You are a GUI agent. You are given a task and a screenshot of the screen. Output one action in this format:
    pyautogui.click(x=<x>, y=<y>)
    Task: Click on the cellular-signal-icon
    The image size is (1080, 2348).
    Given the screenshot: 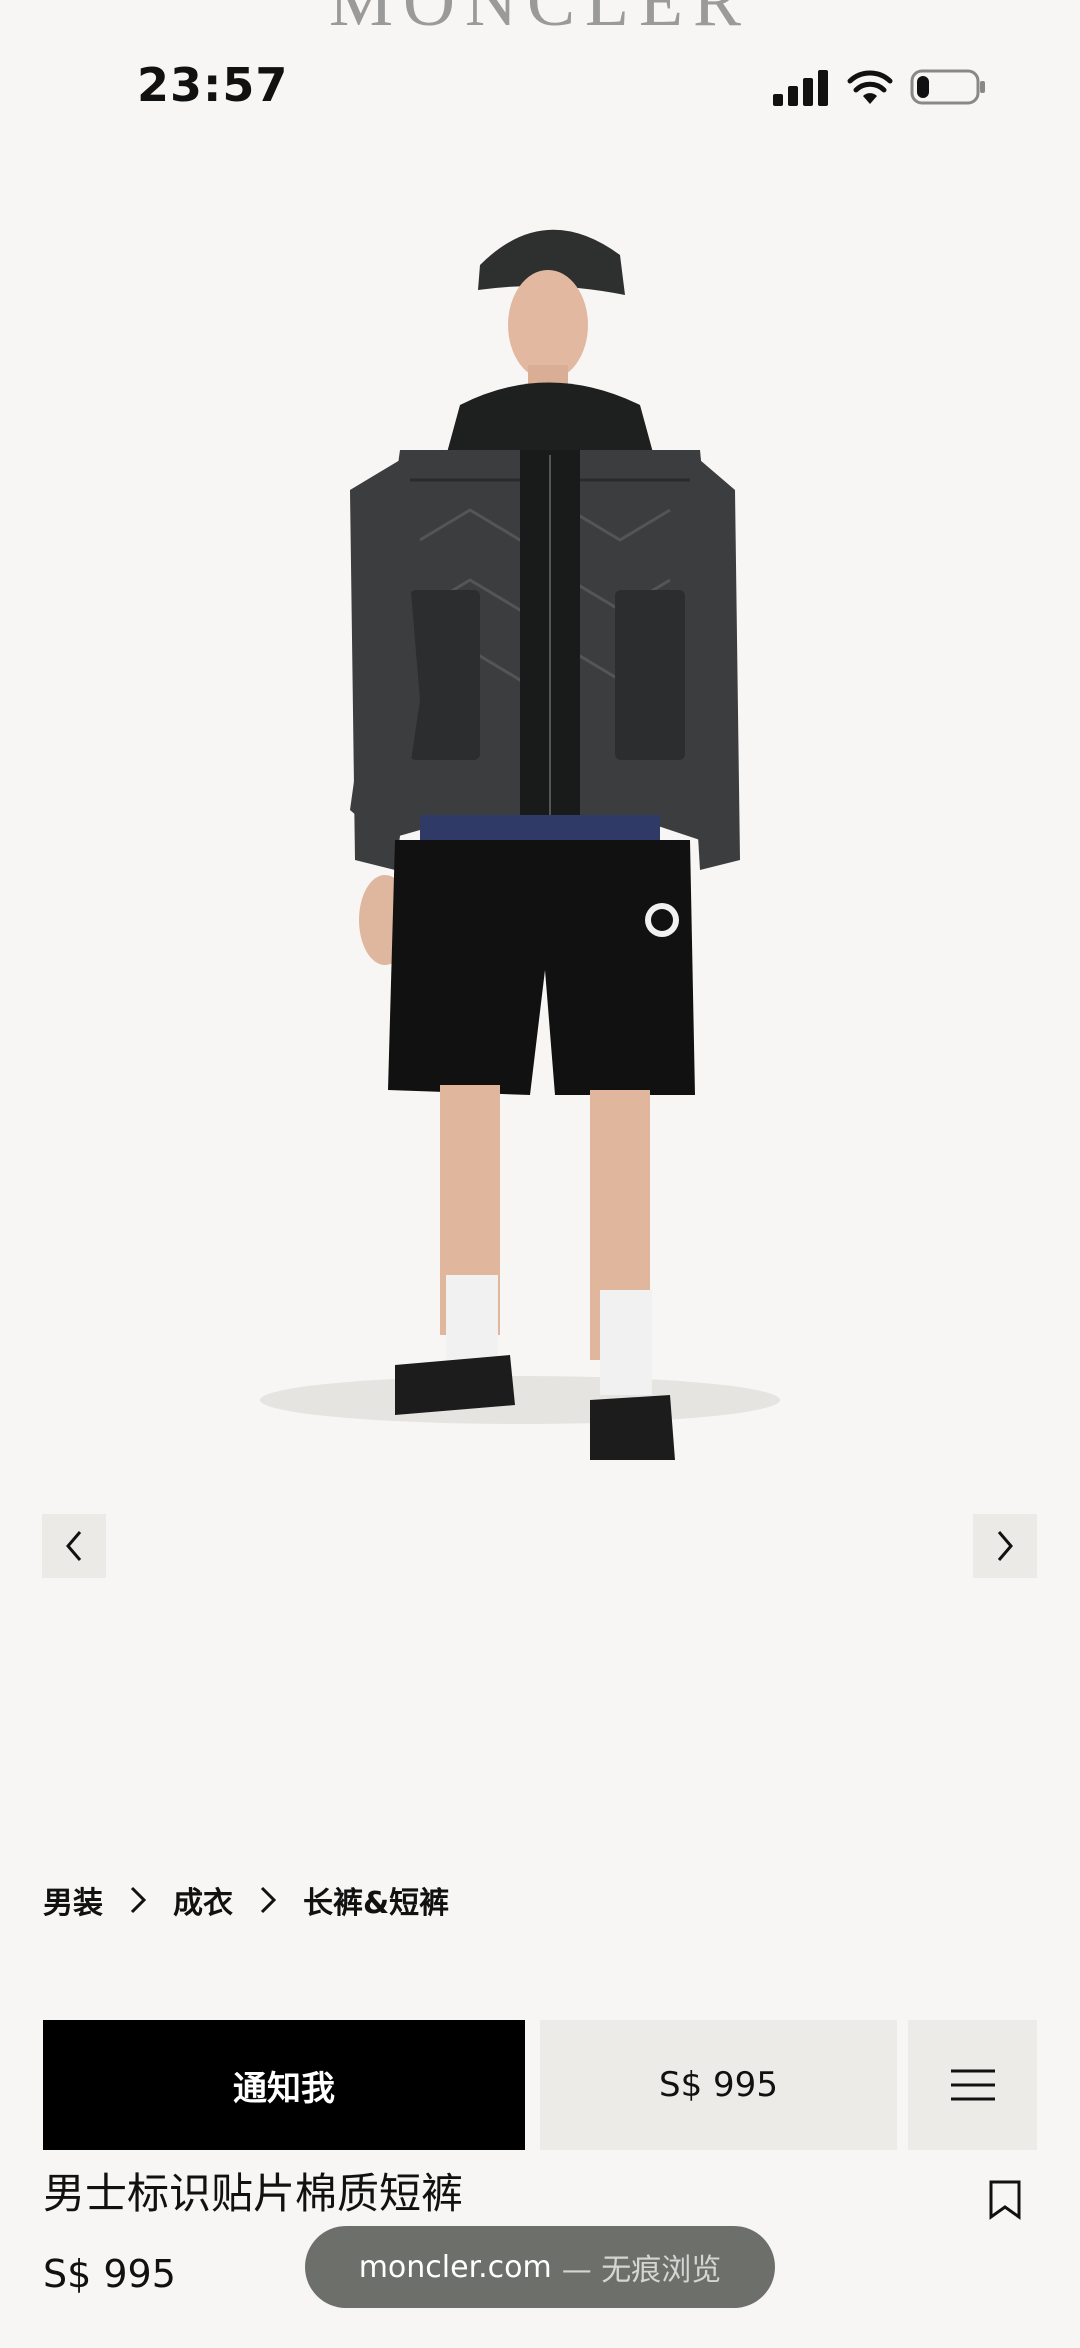 What is the action you would take?
    pyautogui.click(x=800, y=88)
    